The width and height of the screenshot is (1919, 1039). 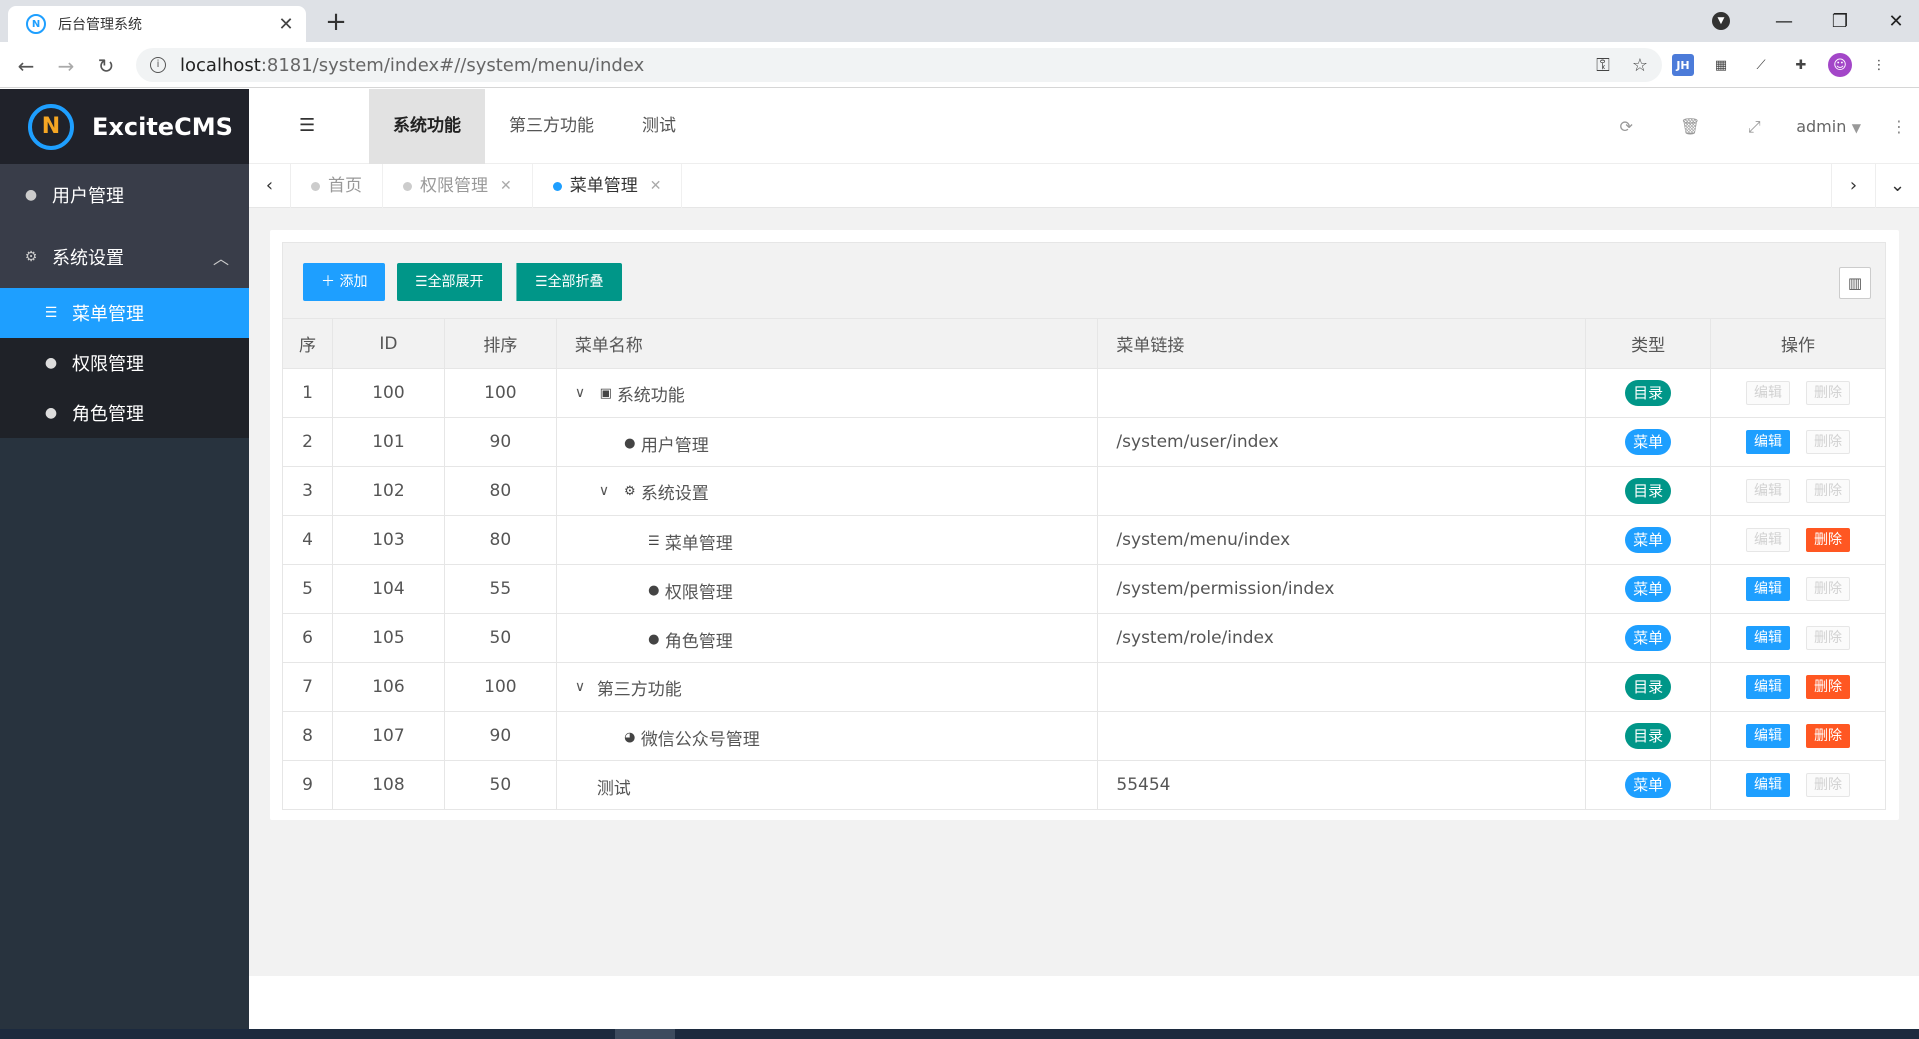 What do you see at coordinates (827, 442) in the screenshot?
I see `cell-name: ● 用户管理` at bounding box center [827, 442].